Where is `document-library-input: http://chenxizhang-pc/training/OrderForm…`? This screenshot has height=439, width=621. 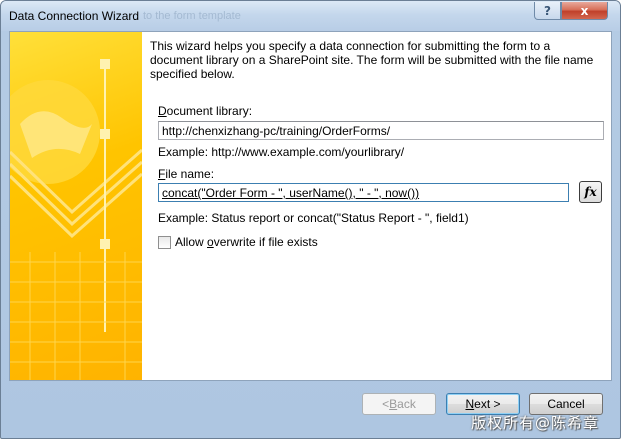
document-library-input: http://chenxizhang-pc/training/OrderForm… is located at coordinates (381, 130).